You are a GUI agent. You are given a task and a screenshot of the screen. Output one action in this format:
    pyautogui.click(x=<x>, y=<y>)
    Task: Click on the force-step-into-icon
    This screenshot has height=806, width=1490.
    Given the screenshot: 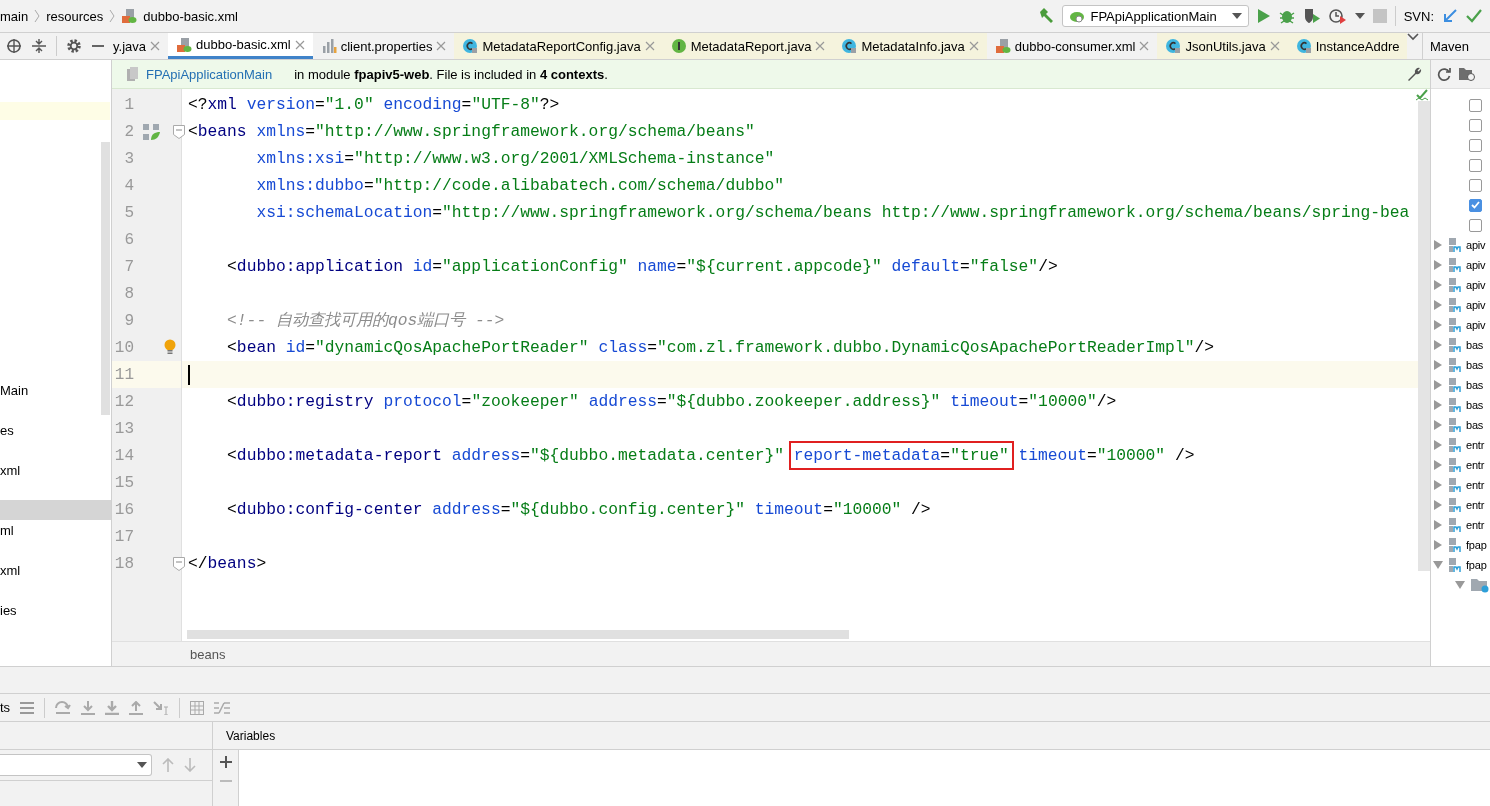 What is the action you would take?
    pyautogui.click(x=112, y=707)
    